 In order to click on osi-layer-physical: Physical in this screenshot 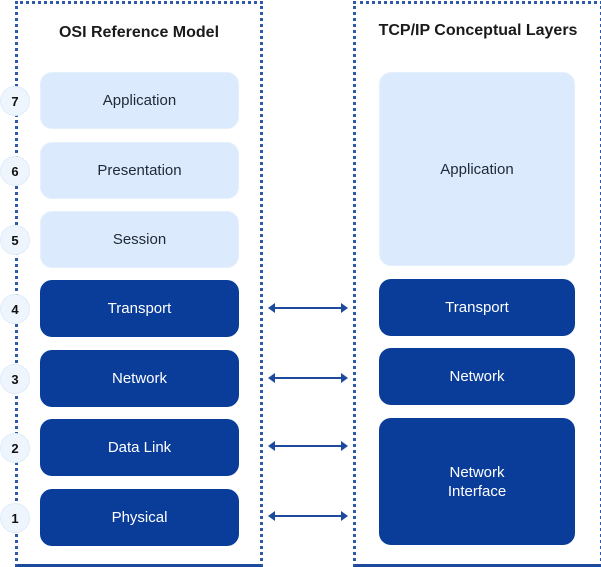, I will do `click(139, 517)`.